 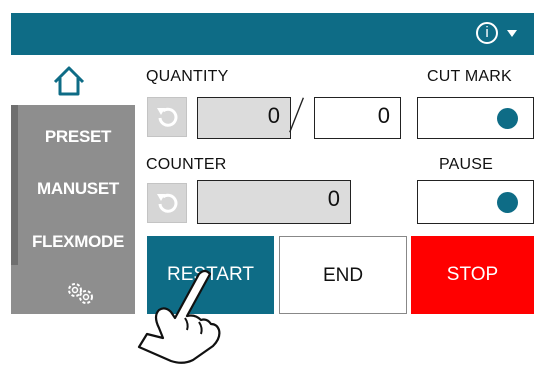 What do you see at coordinates (472, 275) in the screenshot?
I see `stop-button: STOP` at bounding box center [472, 275].